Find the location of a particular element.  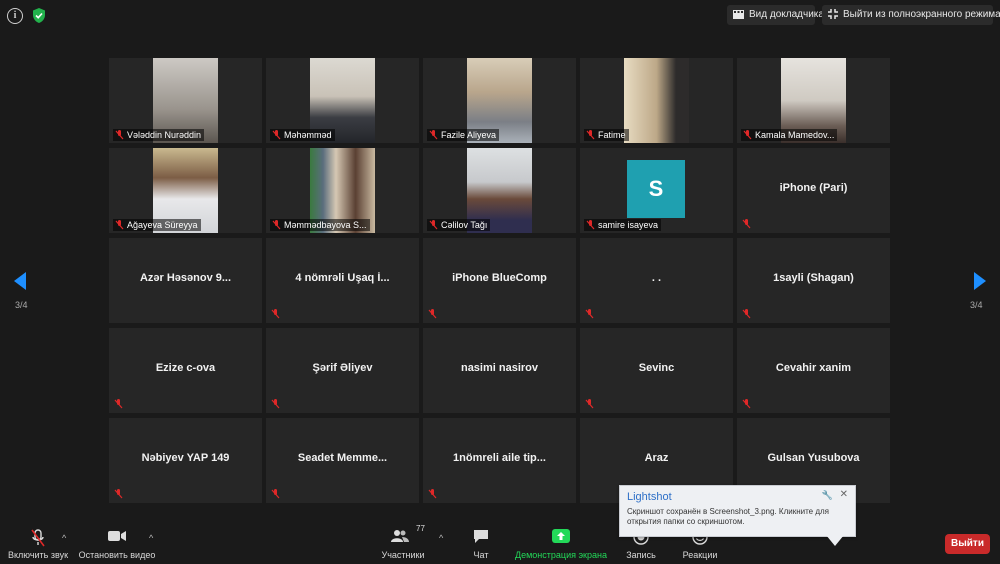

participant-tile: Cevahir xanim is located at coordinates (813, 370).